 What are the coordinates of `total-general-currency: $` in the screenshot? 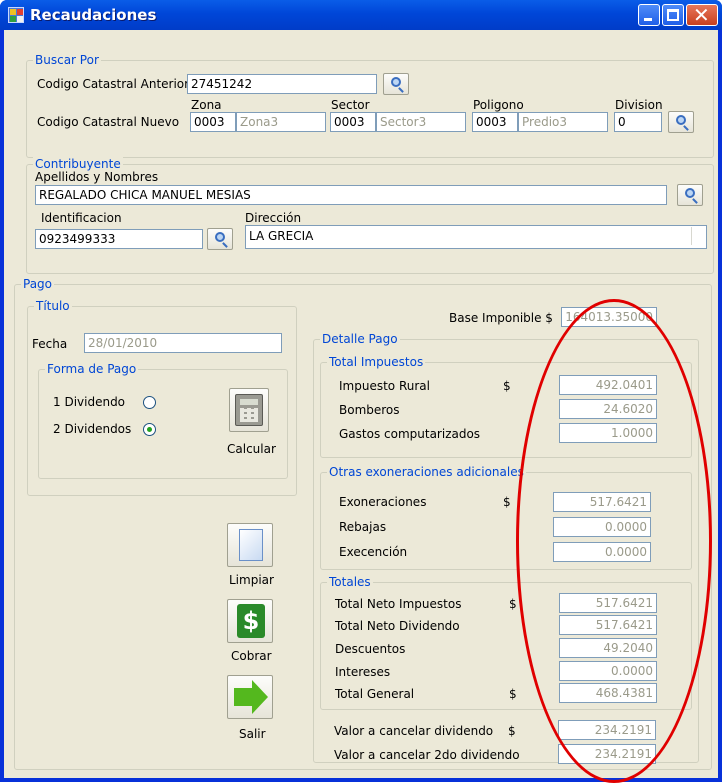 It's located at (513, 694).